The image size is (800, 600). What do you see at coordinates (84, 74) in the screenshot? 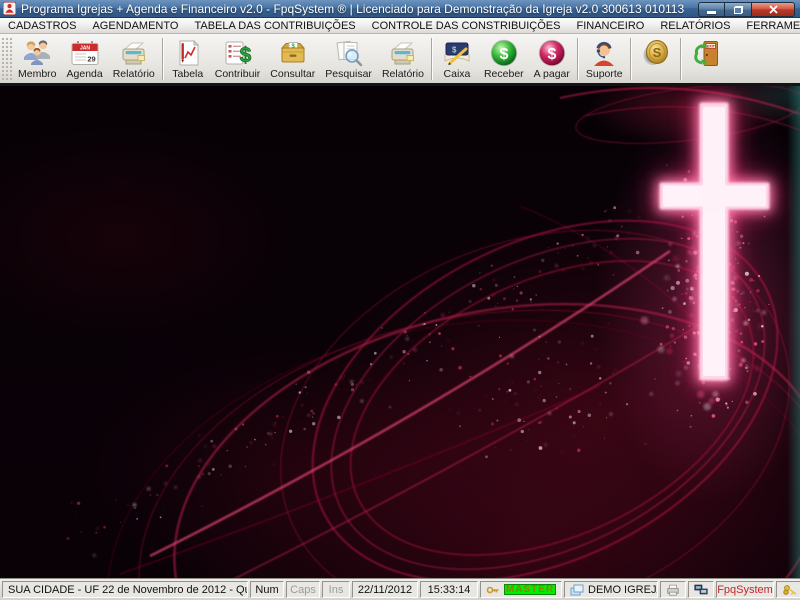
I see `toolbar-label: Agenda` at bounding box center [84, 74].